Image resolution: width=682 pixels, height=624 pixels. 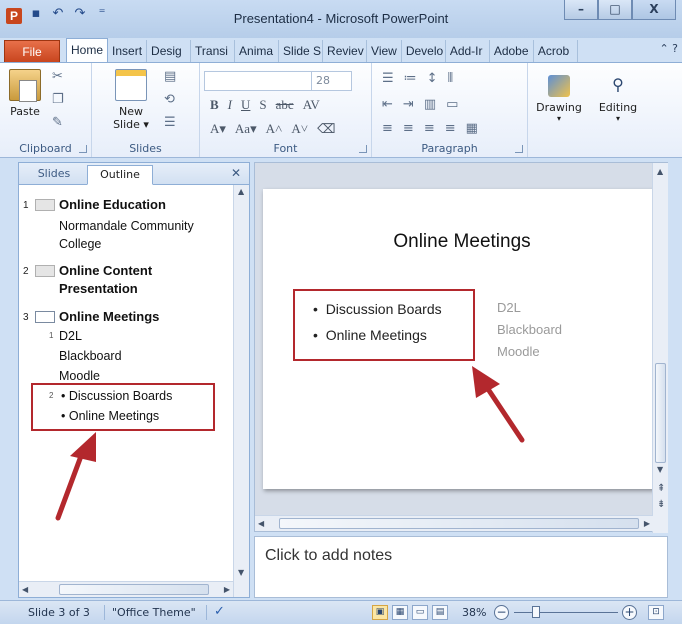 I want to click on outline-slide-title: Online Education, so click(x=112, y=204).